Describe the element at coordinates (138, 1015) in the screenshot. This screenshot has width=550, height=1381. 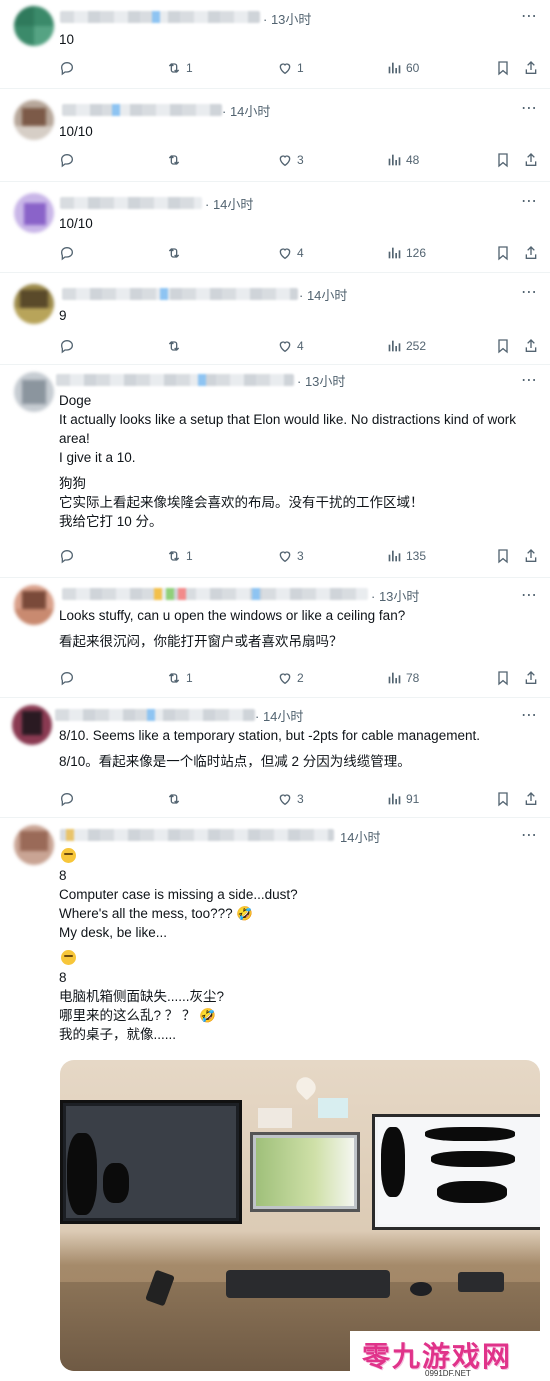
I see `text-segment: 哪里来的这么乱? ？ ？ 🤣` at that location.